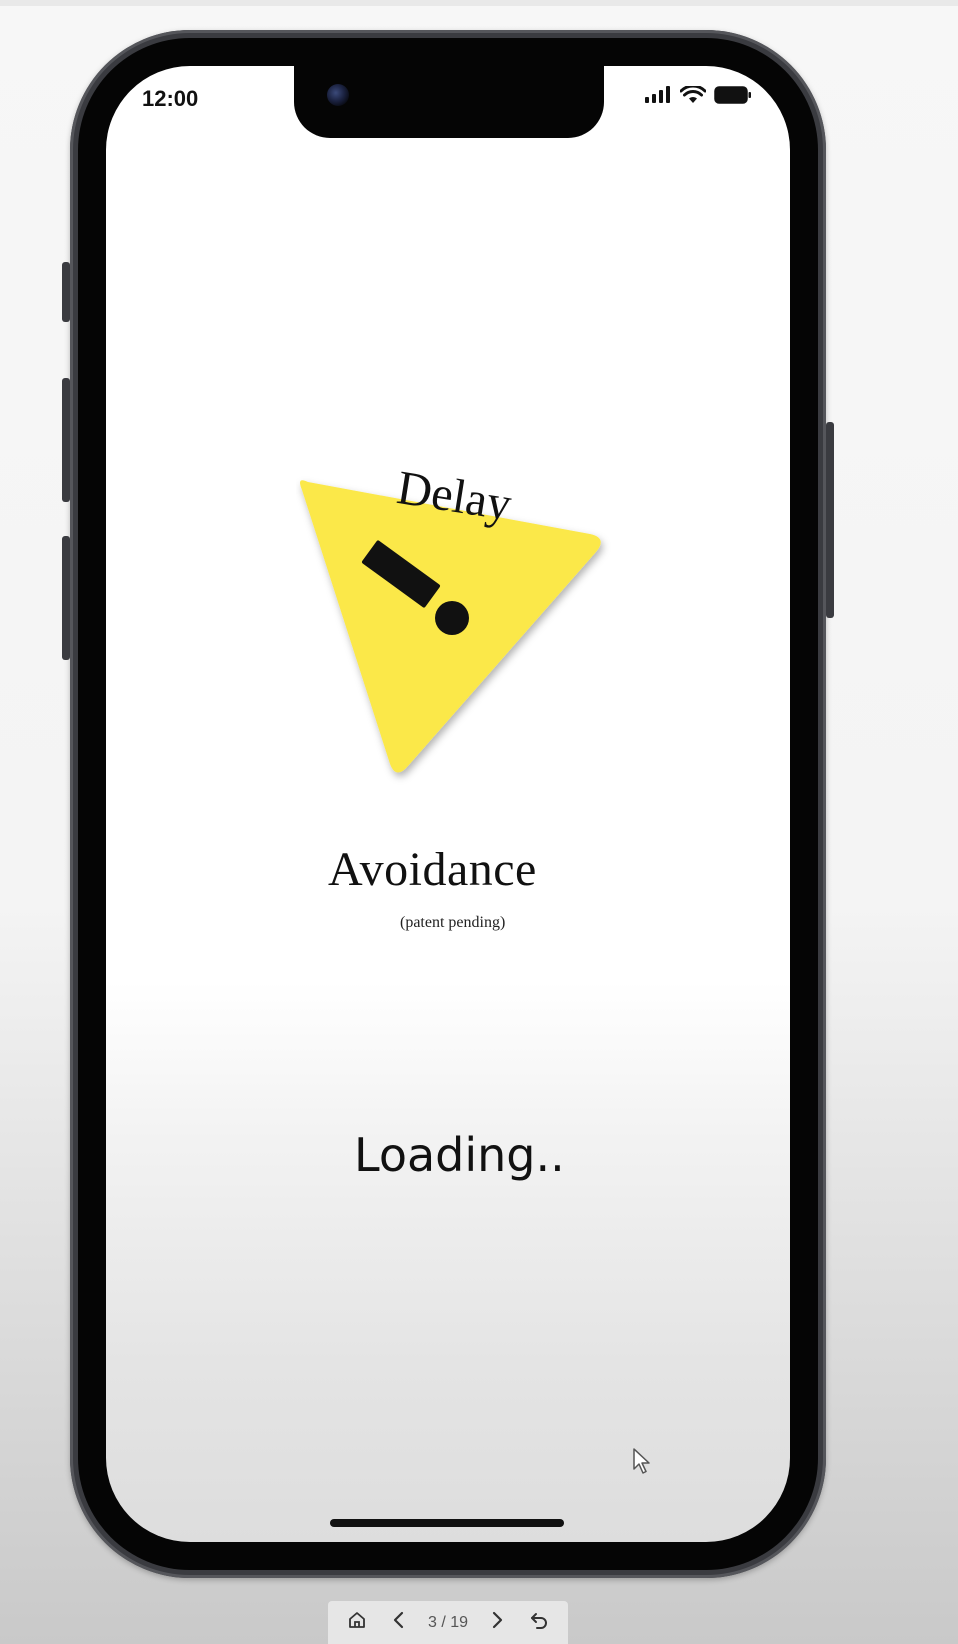 This screenshot has width=958, height=1644. I want to click on home-button, so click(357, 1623).